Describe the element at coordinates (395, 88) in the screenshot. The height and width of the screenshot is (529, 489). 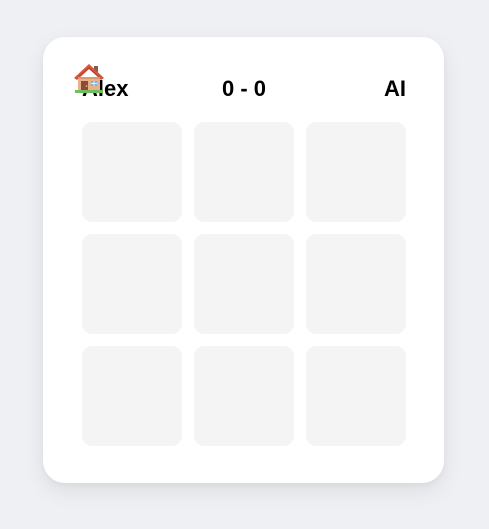
I see `player-name-right: AI` at that location.